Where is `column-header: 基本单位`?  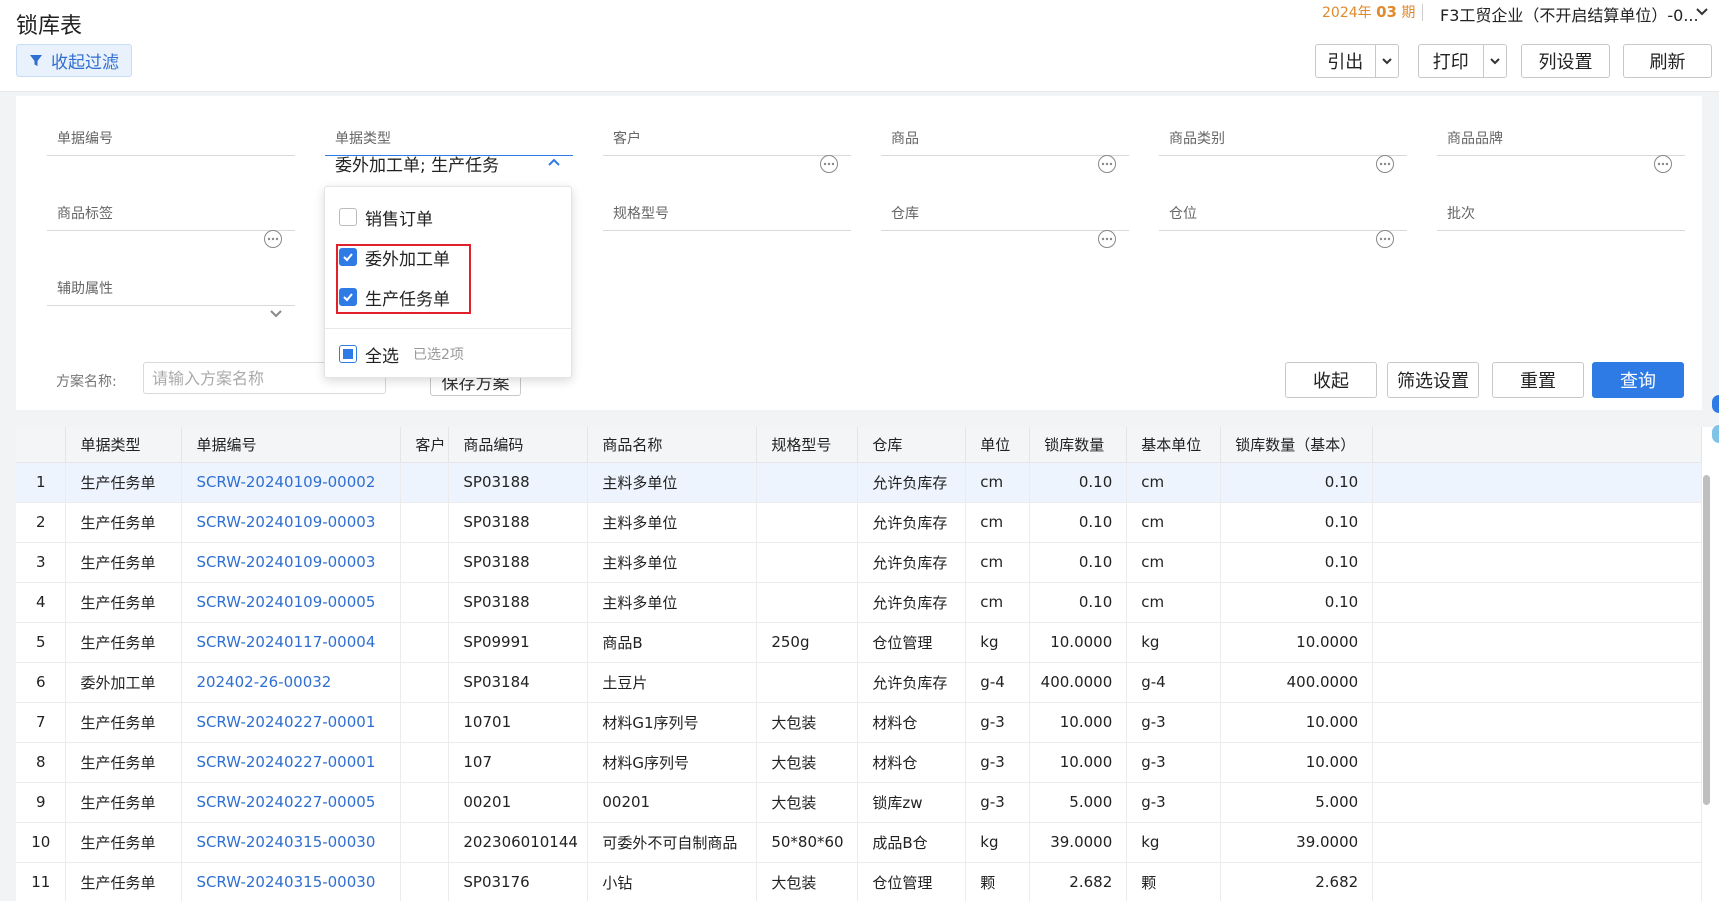
column-header: 基本单位 is located at coordinates (1174, 445).